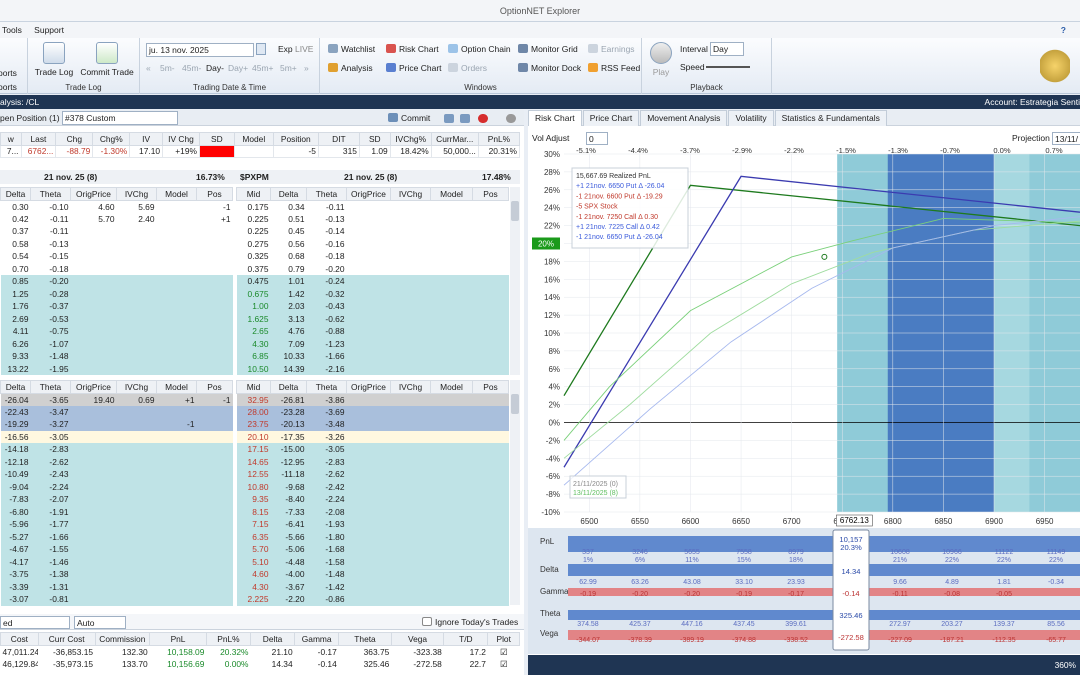 Image resolution: width=1080 pixels, height=675 pixels. What do you see at coordinates (116, 268) in the screenshot?
I see `chain-row: 0.70 -0.18` at bounding box center [116, 268].